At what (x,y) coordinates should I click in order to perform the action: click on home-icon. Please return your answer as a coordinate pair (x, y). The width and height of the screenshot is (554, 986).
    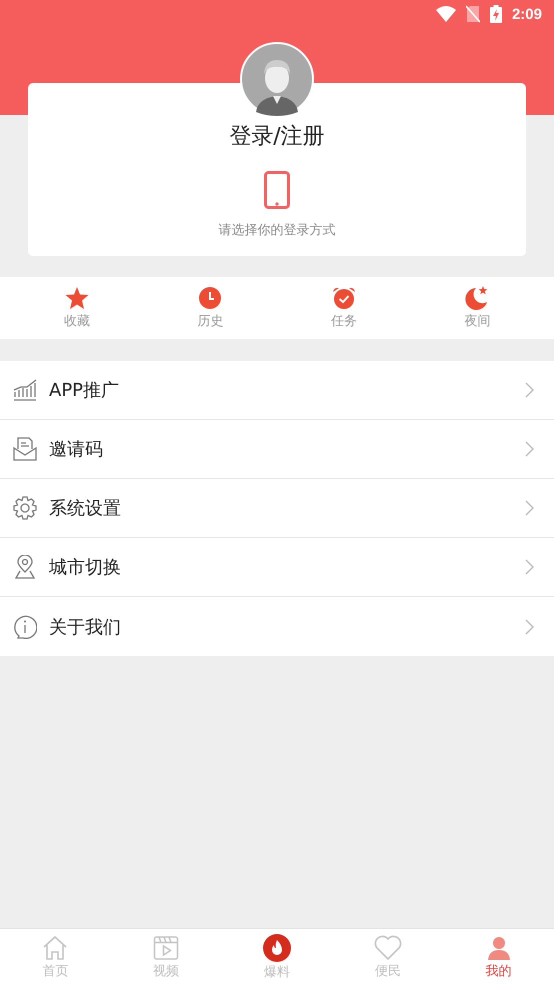
    Looking at the image, I should click on (55, 948).